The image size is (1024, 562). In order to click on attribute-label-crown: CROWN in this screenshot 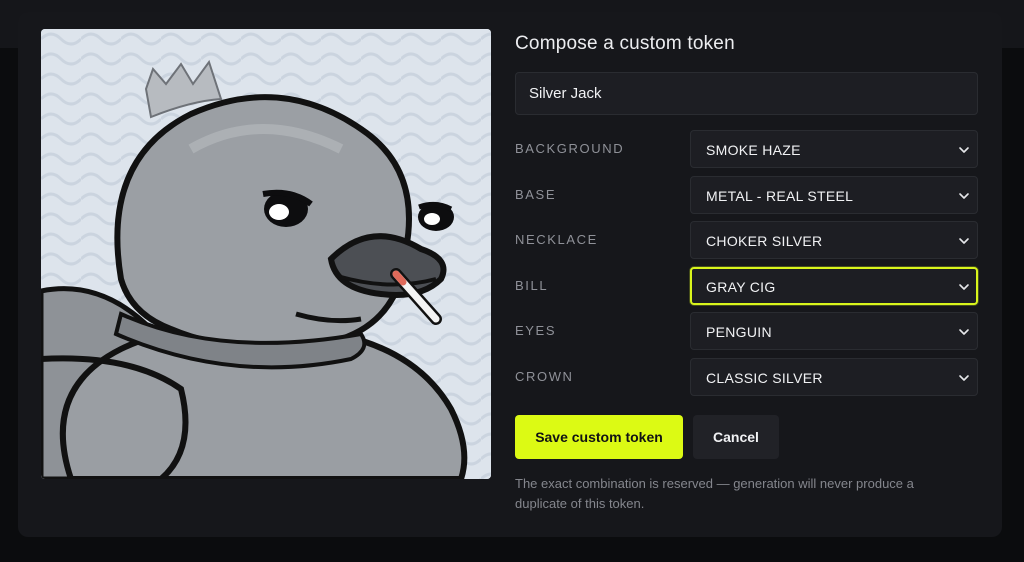, I will do `click(544, 376)`.